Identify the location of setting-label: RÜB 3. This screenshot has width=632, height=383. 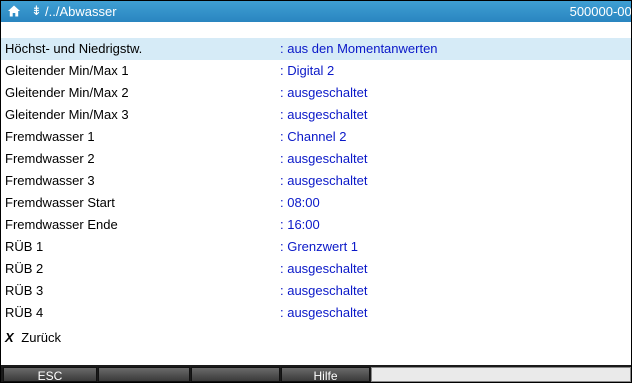
(24, 290).